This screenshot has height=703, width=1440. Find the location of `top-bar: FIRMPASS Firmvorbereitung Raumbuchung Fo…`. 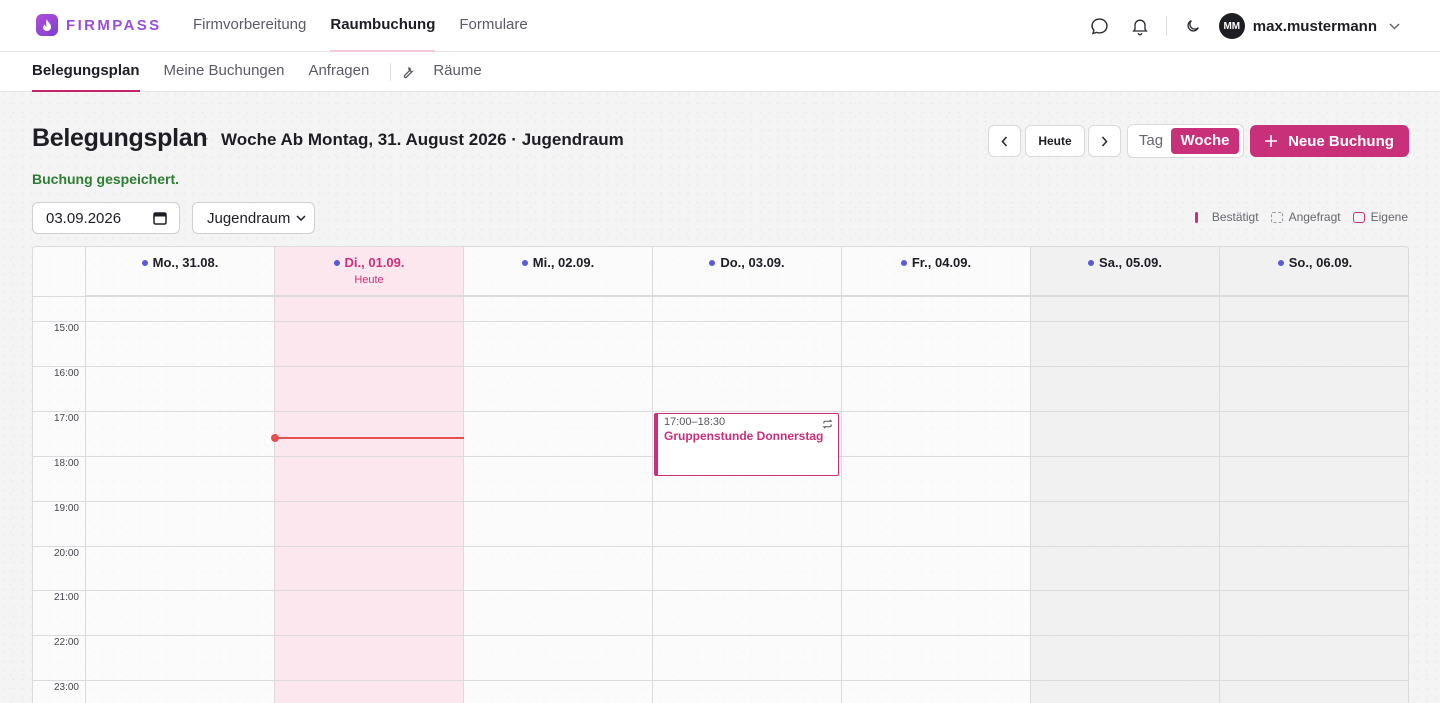

top-bar: FIRMPASS Firmvorbereitung Raumbuchung Fo… is located at coordinates (720, 26).